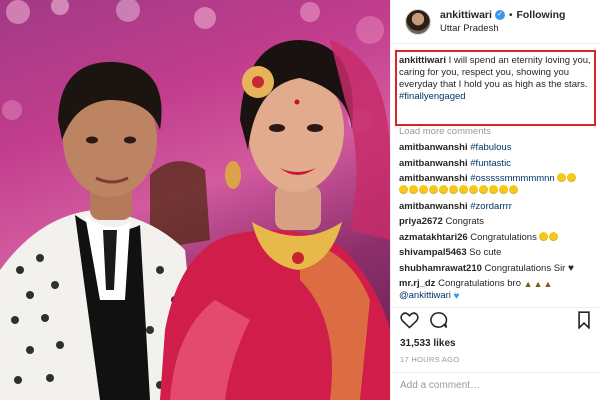  I want to click on author-username: ankittiwari, so click(466, 15).